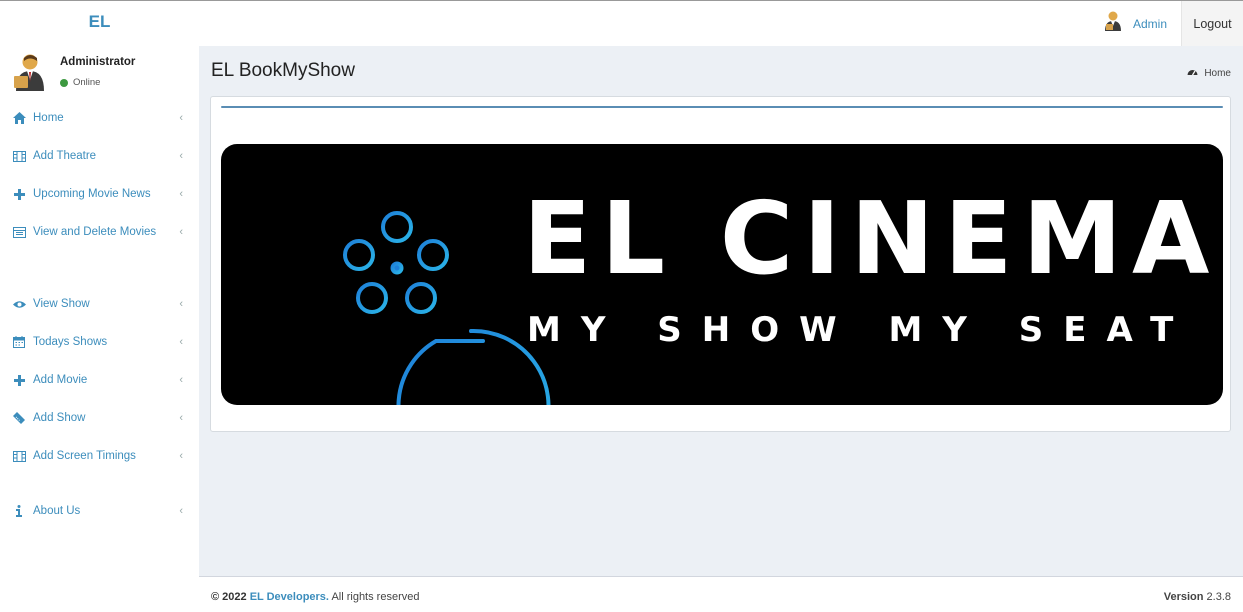  I want to click on user-name: Admin, so click(1149, 23).